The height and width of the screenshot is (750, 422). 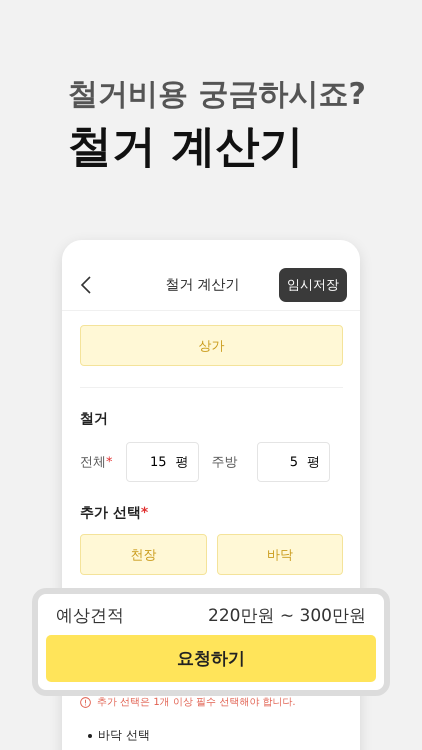 What do you see at coordinates (312, 285) in the screenshot?
I see `save-draft-button: 임시저장` at bounding box center [312, 285].